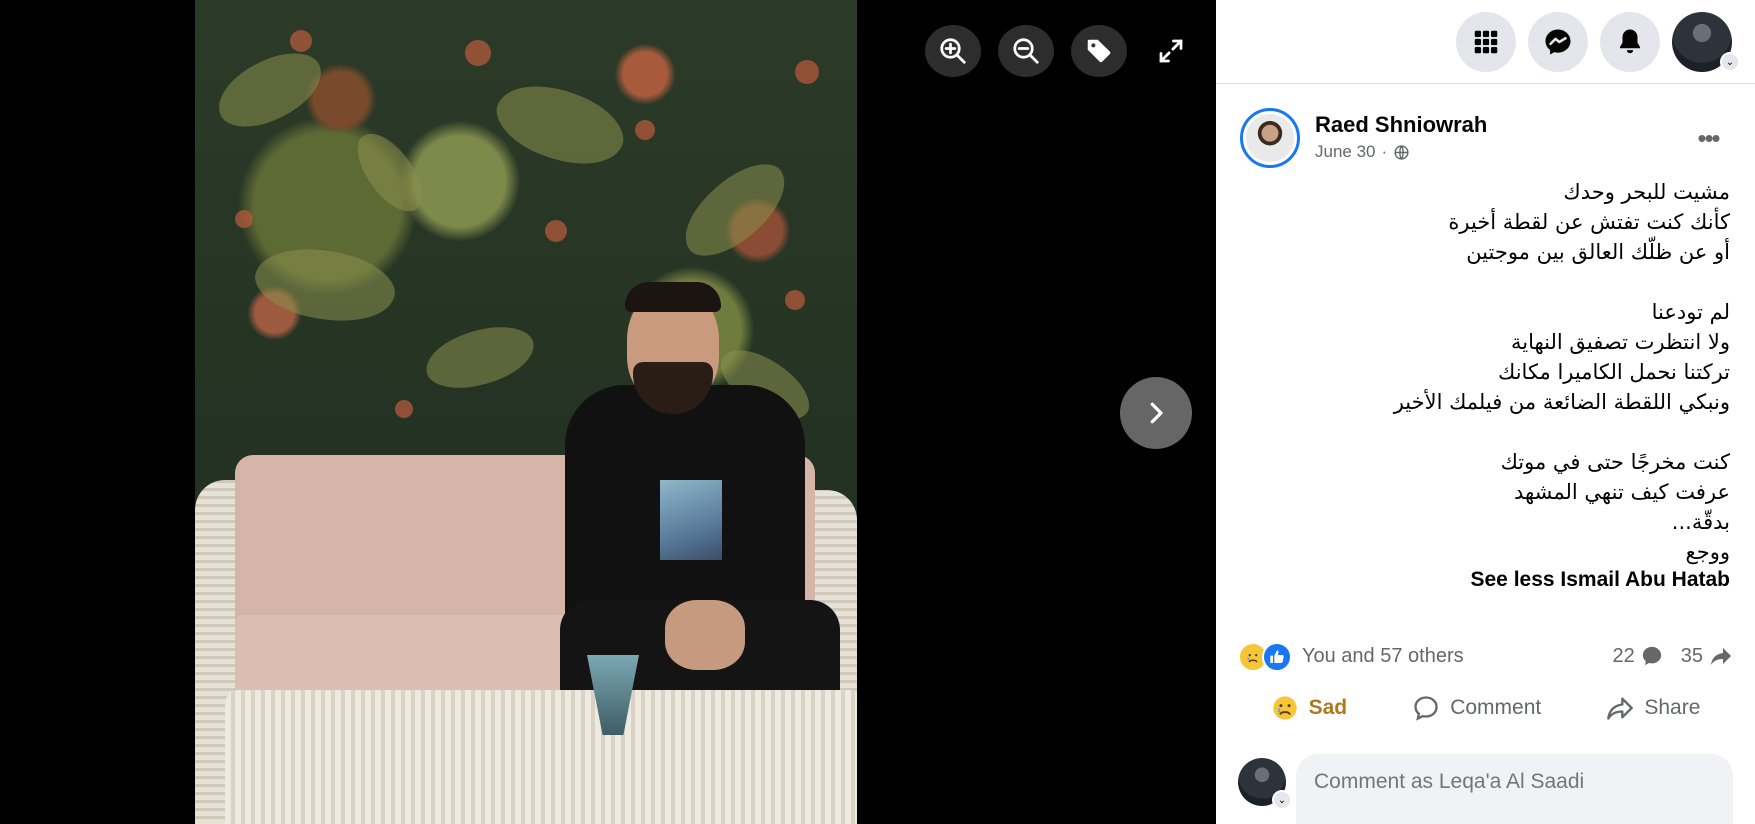 This screenshot has width=1755, height=824. I want to click on reactions-summary: You and 57 others 22 35, so click(1485, 657).